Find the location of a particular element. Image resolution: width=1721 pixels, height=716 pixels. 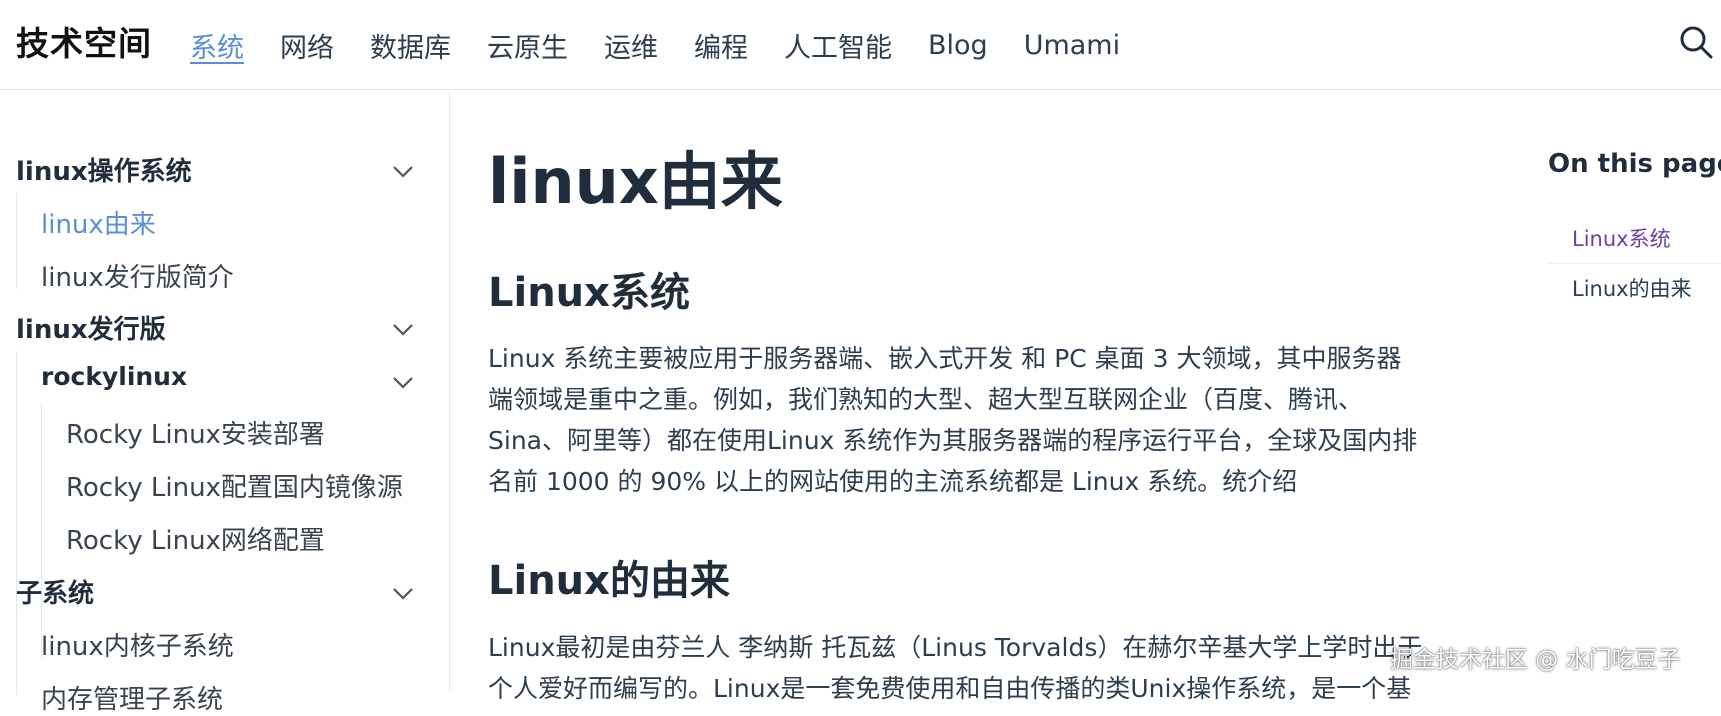

sidebar-group-linux-os: linux操作系统 is located at coordinates (104, 169).